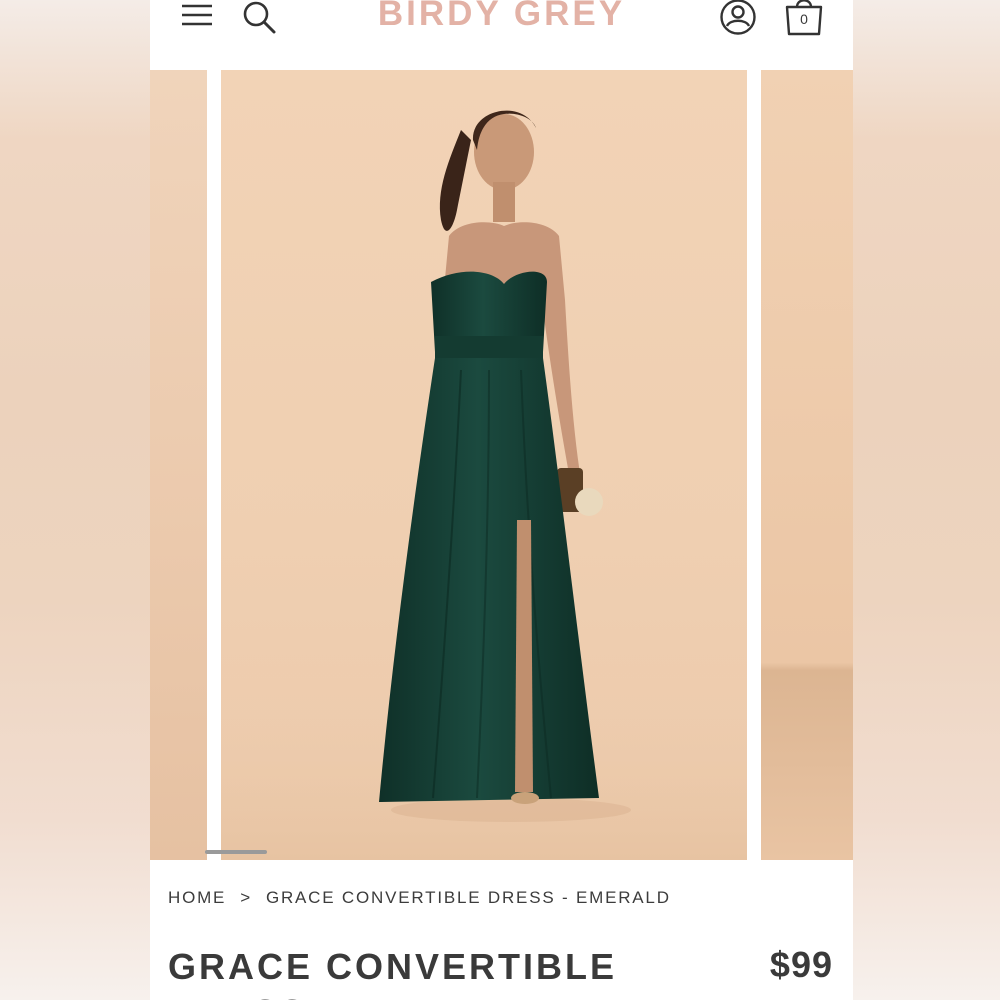 The image size is (1000, 1000). I want to click on breadcrumb: HOME > GRACE CONVERTIBLE DRESS - EMERALD, so click(508, 898).